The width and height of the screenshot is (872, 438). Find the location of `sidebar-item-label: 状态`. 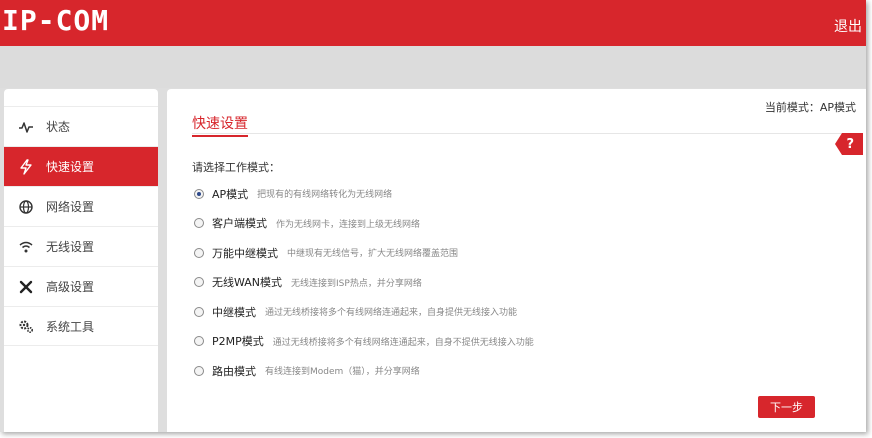

sidebar-item-label: 状态 is located at coordinates (58, 127).